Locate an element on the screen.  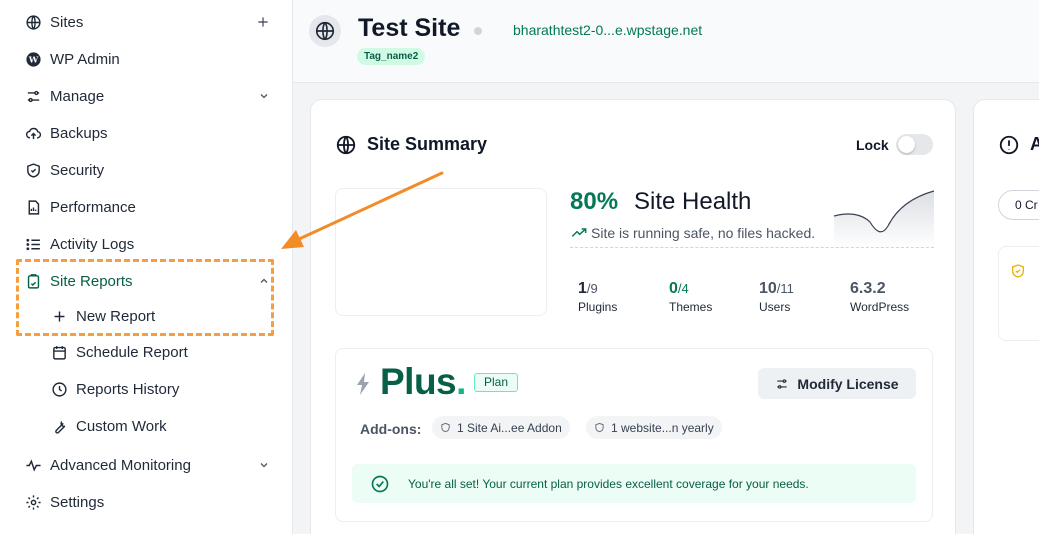
highlight-box is located at coordinates (145, 297).